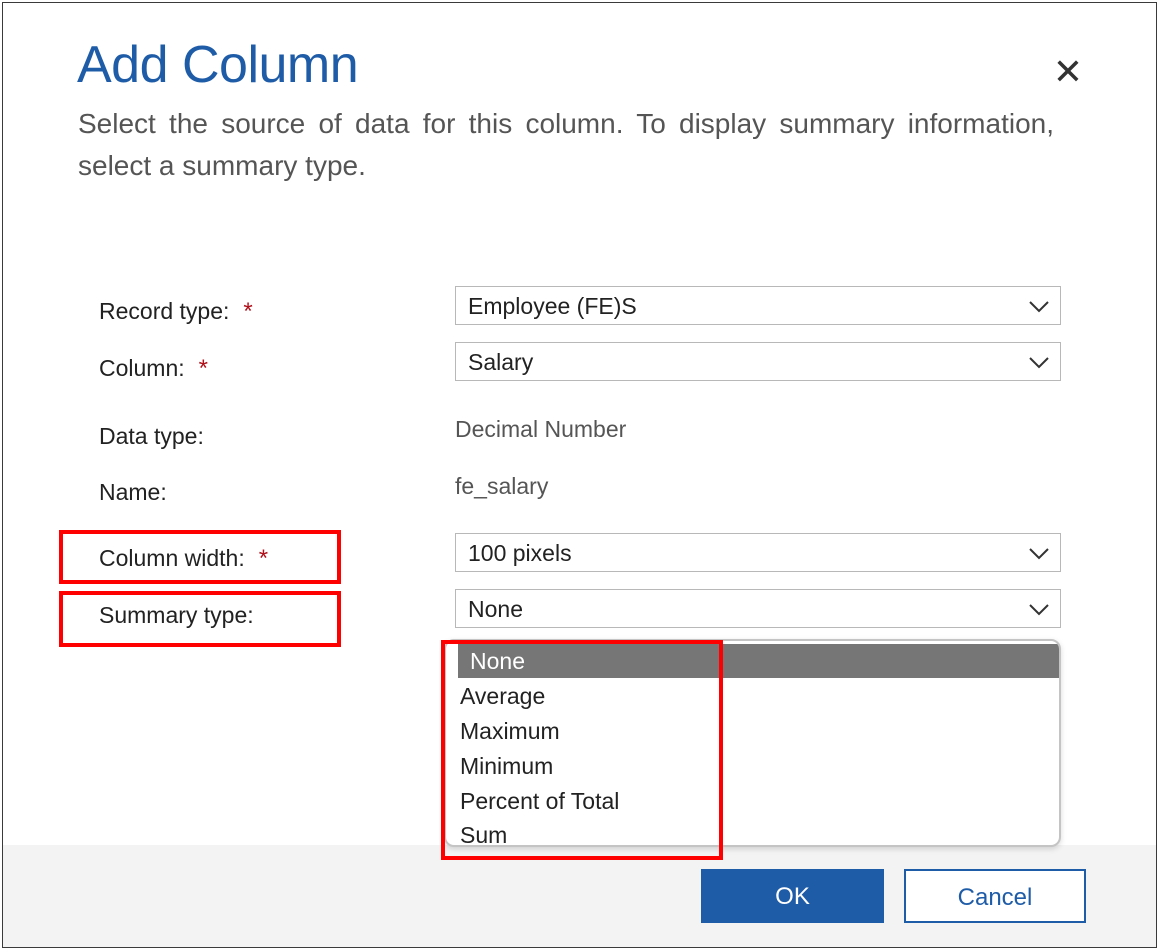  What do you see at coordinates (142, 368) in the screenshot?
I see `column-label-text: Column:` at bounding box center [142, 368].